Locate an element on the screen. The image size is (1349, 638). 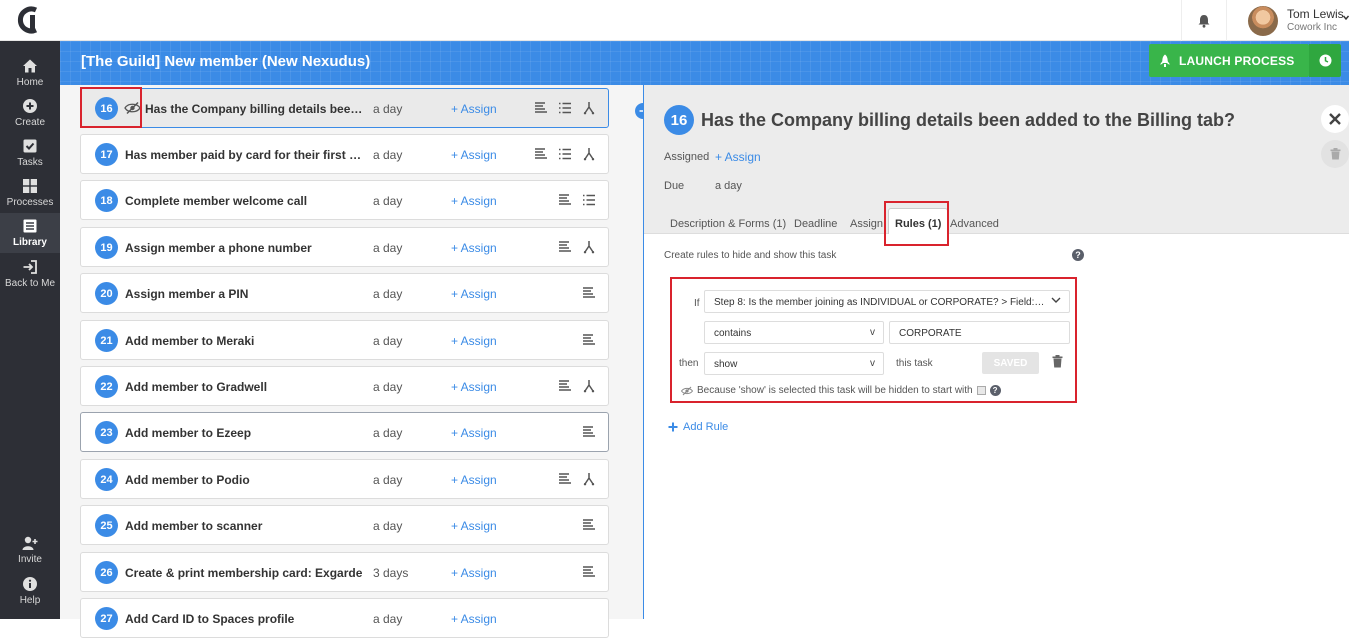
app-logo is located at coordinates (29, 20).